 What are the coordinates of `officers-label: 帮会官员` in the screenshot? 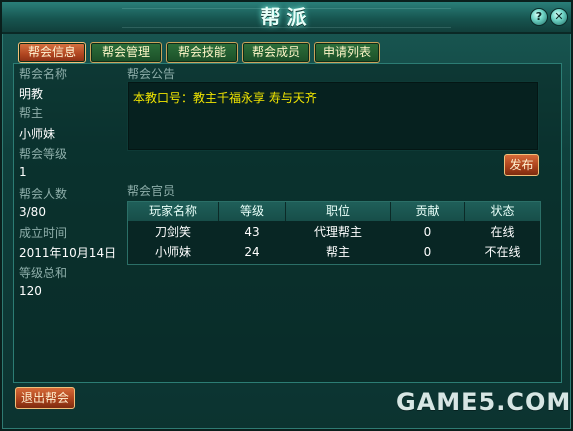 It's located at (151, 191).